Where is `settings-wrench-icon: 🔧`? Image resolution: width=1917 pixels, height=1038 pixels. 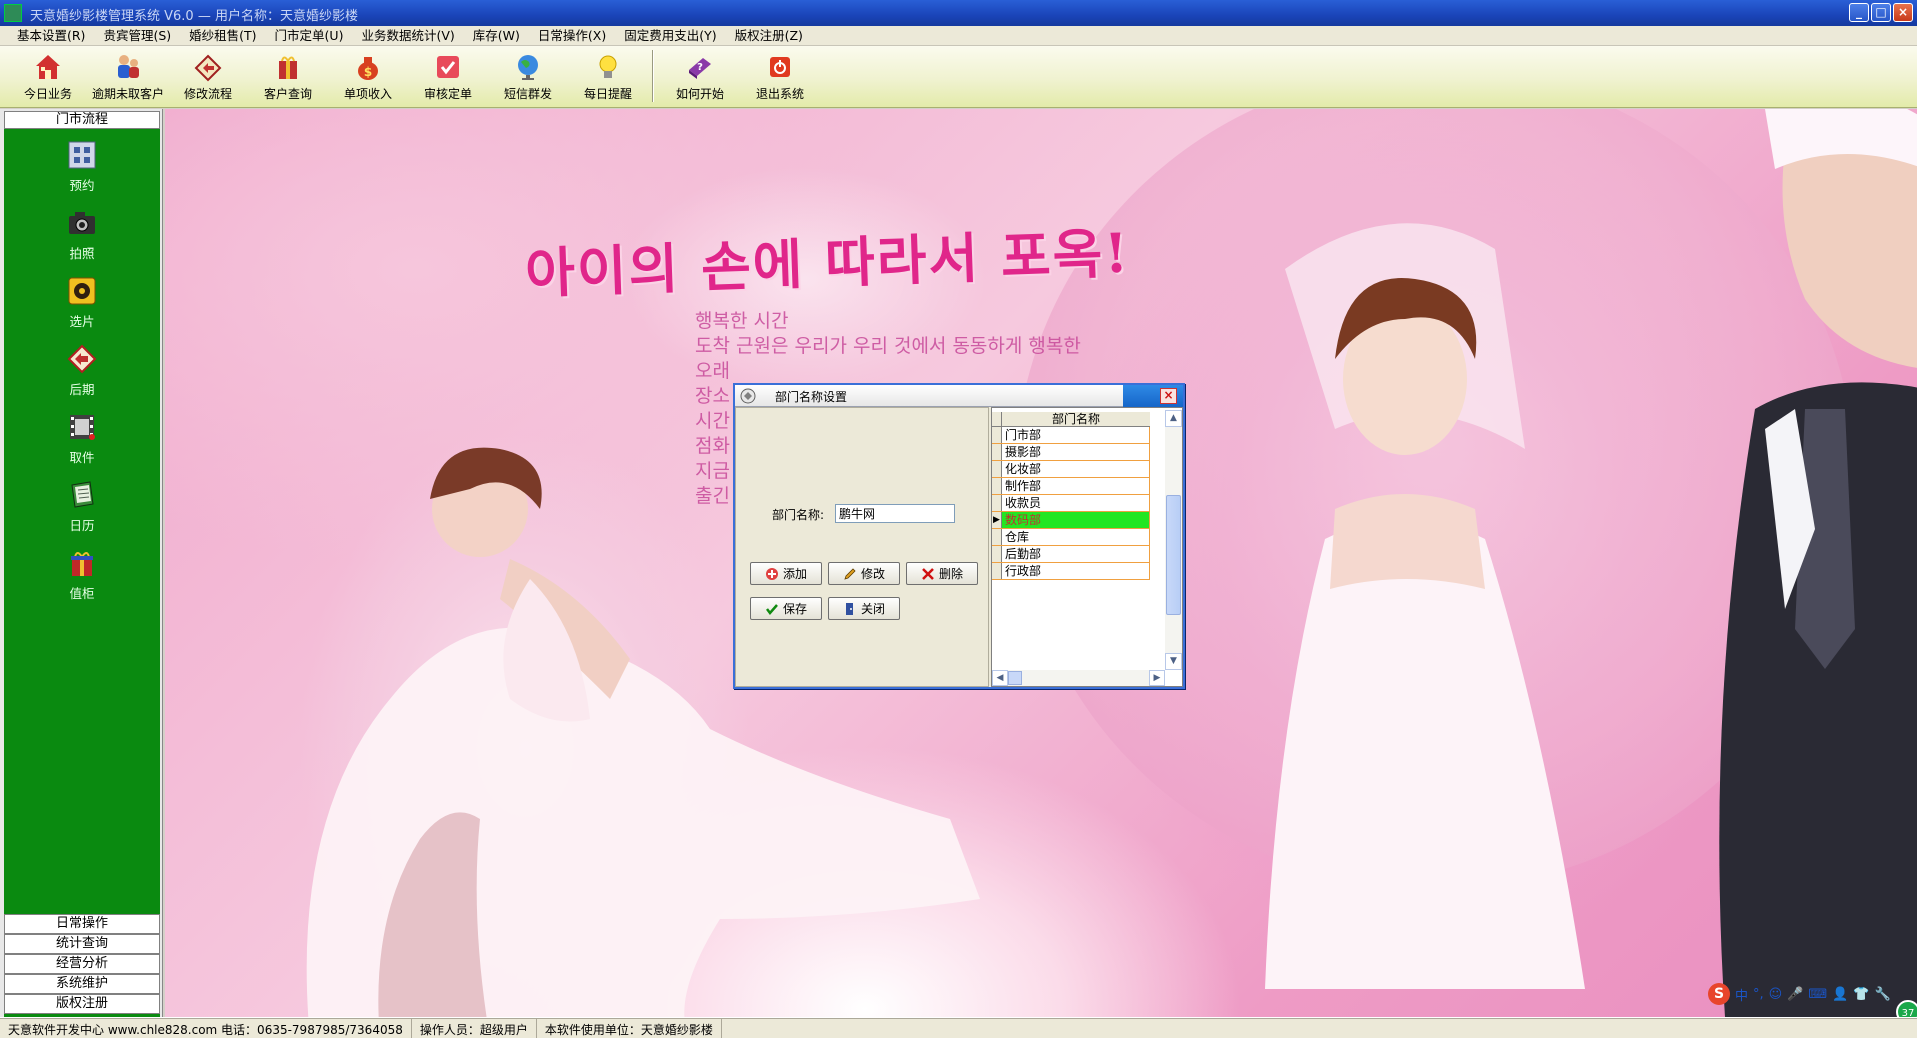 settings-wrench-icon: 🔧 is located at coordinates (1883, 994).